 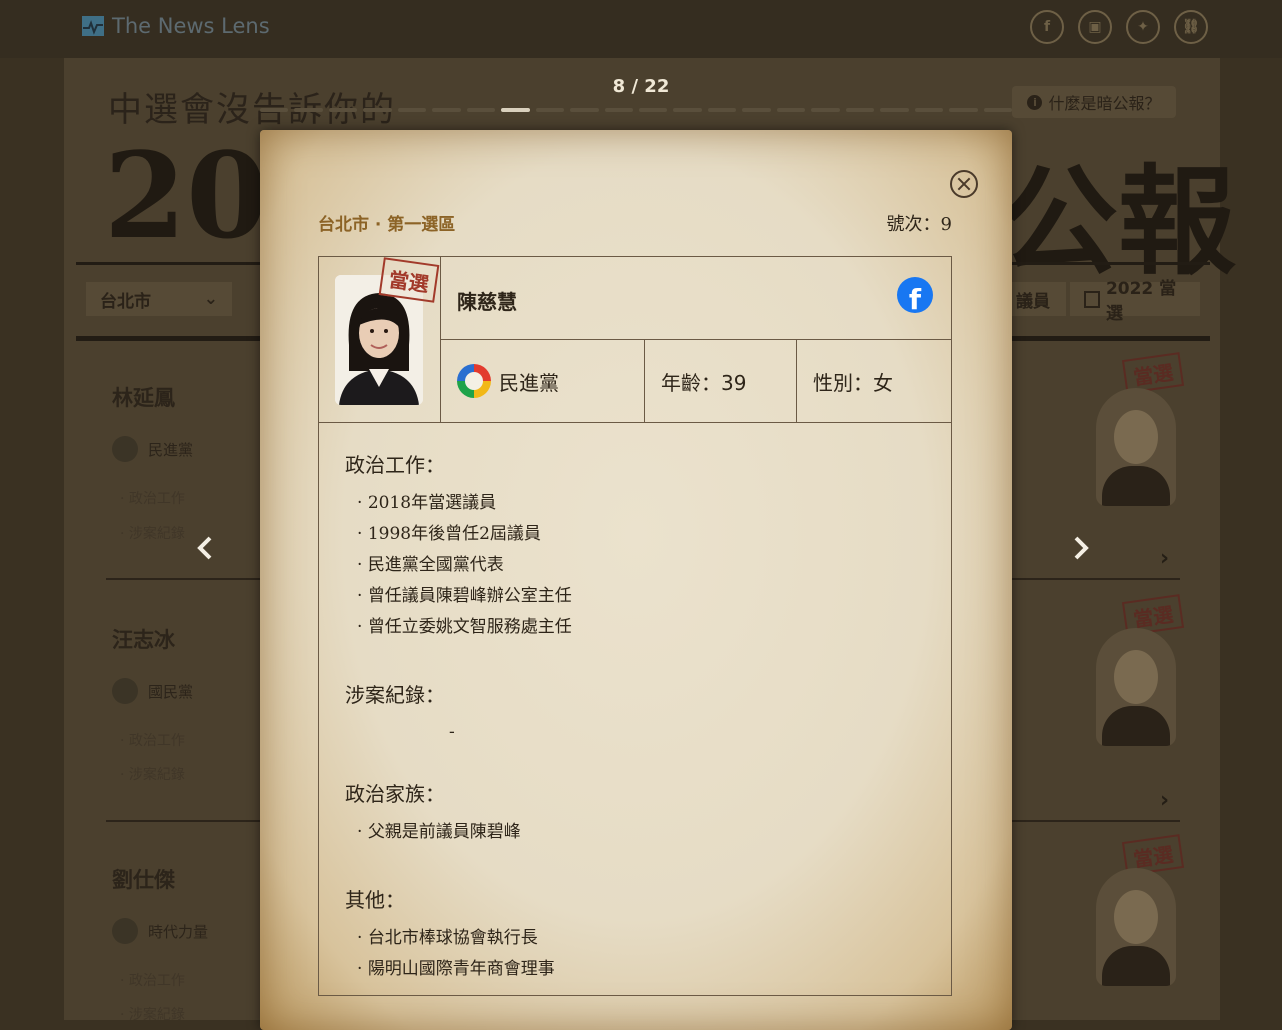 I want to click on filter-chip-partial: 議員, so click(x=1038, y=299).